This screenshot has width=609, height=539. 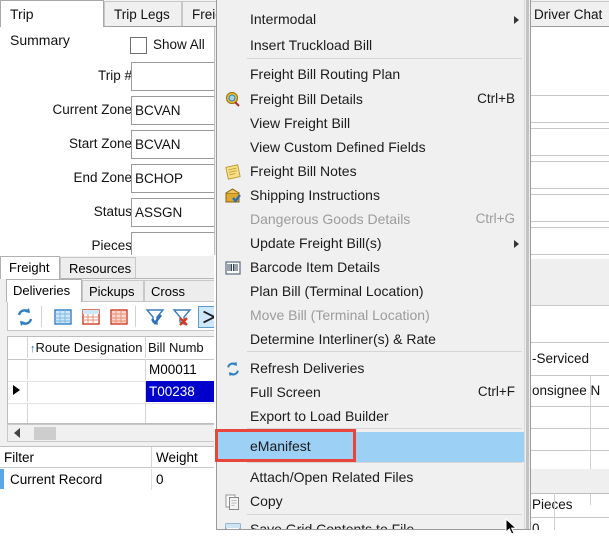 I want to click on tab-pickups: Pickups, so click(x=113, y=290).